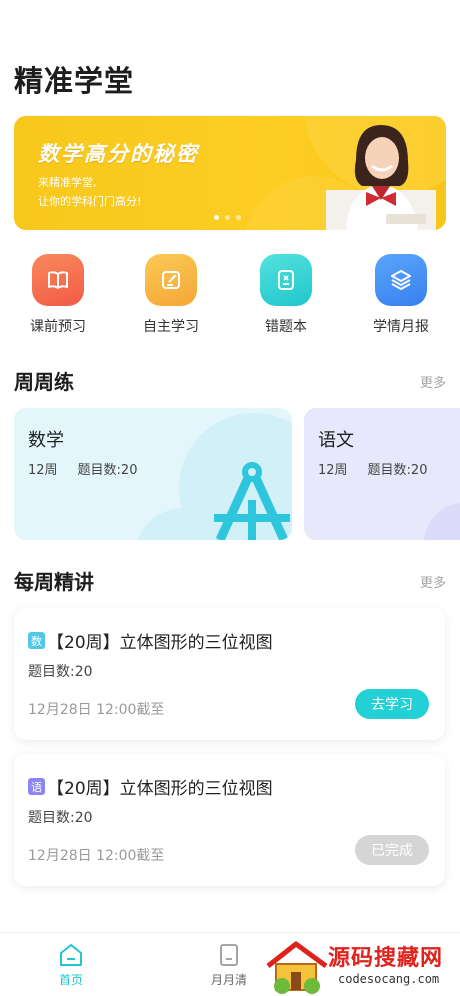 This screenshot has height=996, width=460. Describe the element at coordinates (433, 381) in the screenshot. I see `weekly-more-link: 更多` at that location.